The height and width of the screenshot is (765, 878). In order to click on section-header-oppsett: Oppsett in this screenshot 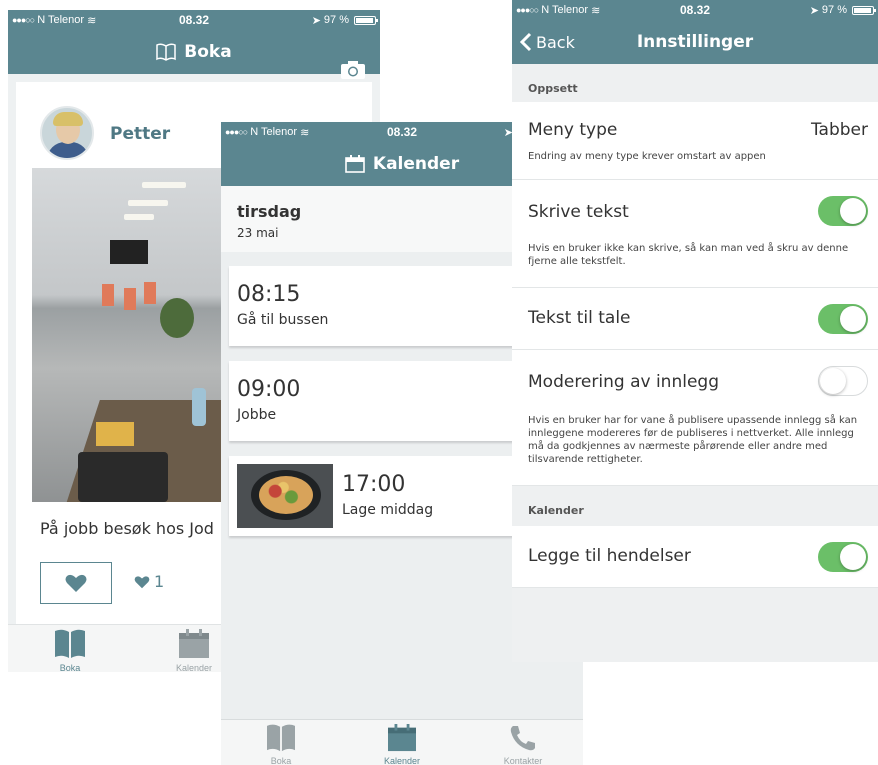, I will do `click(553, 88)`.